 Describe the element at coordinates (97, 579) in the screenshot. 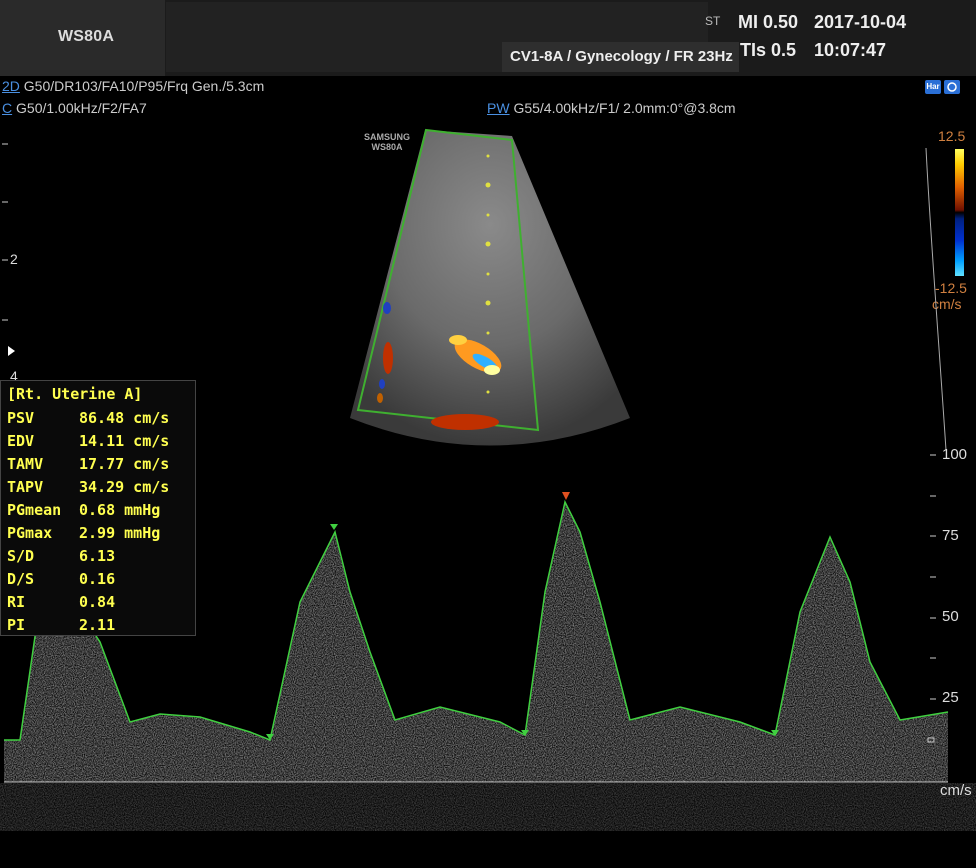

I see `measurement-value: 0.16` at that location.